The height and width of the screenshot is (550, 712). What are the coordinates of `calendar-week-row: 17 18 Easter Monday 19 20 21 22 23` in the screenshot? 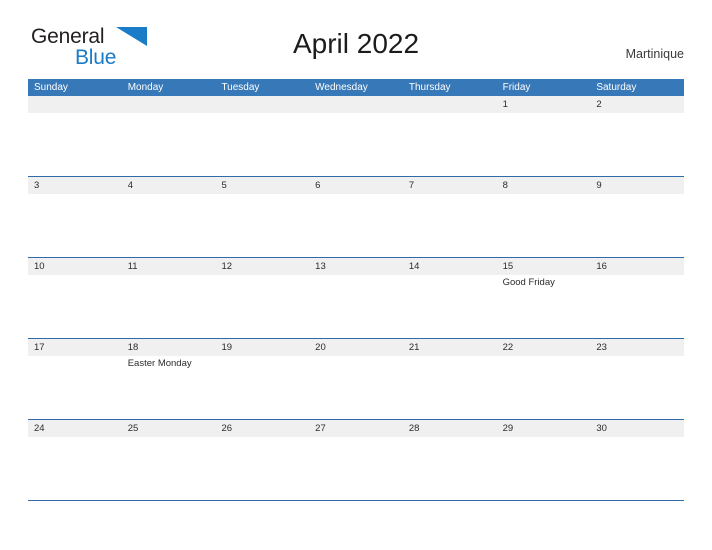 It's located at (356, 379).